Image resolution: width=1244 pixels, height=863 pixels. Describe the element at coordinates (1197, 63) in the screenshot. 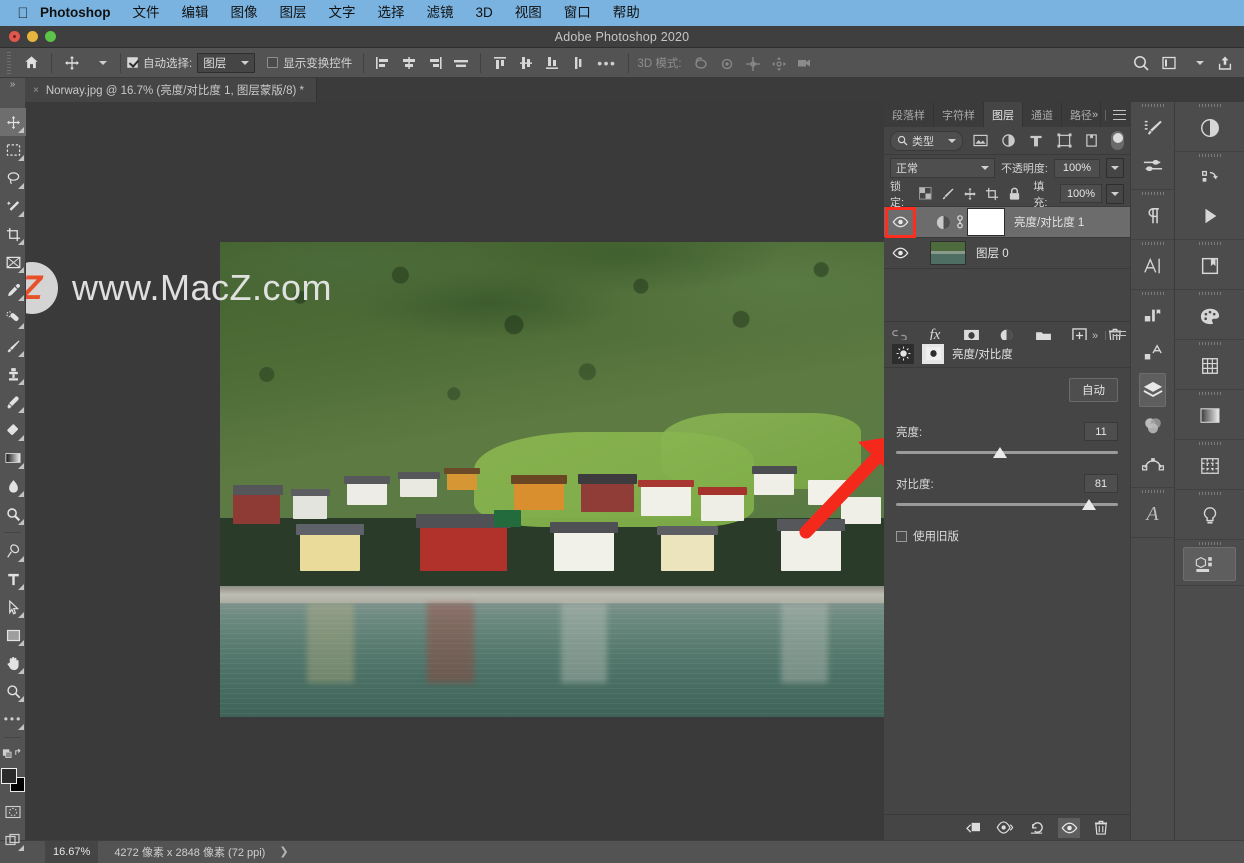

I see `arrange-chevron-icon` at that location.